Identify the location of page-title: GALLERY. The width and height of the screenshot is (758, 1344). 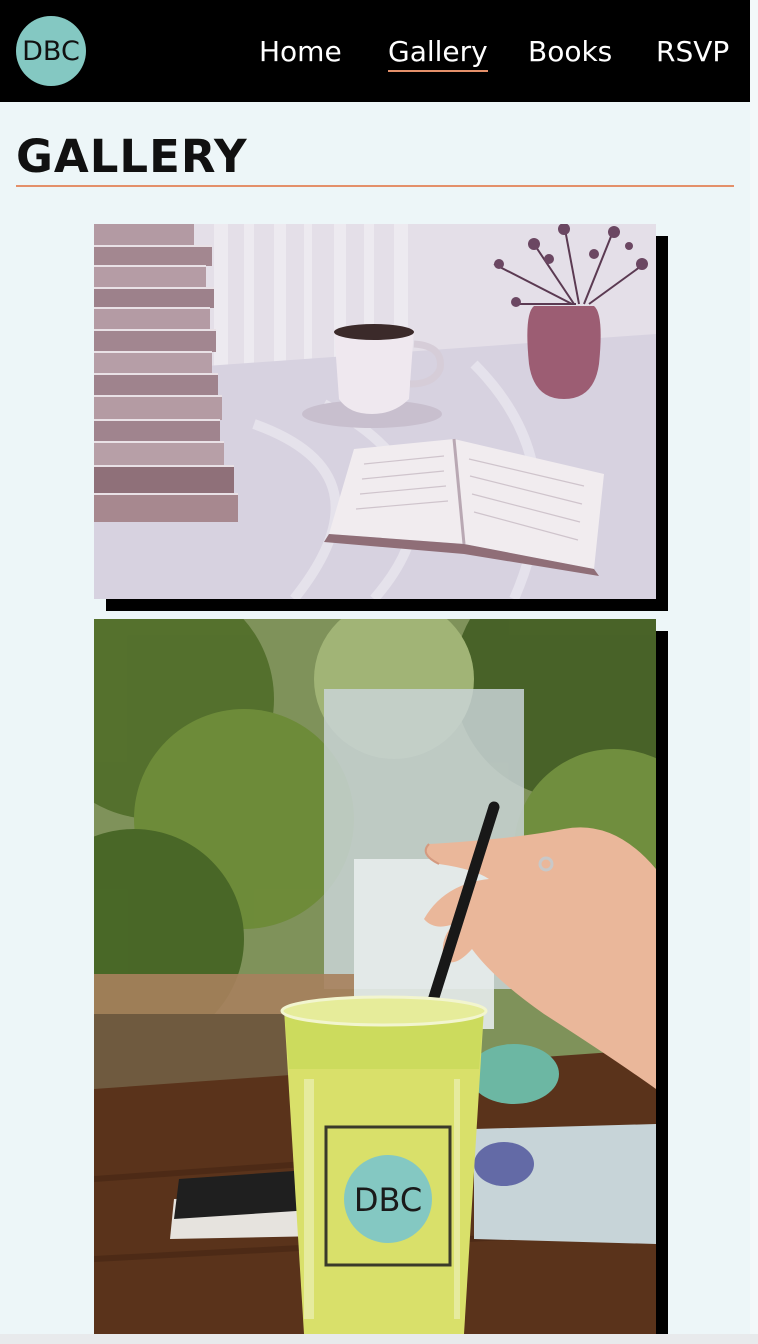
(132, 156).